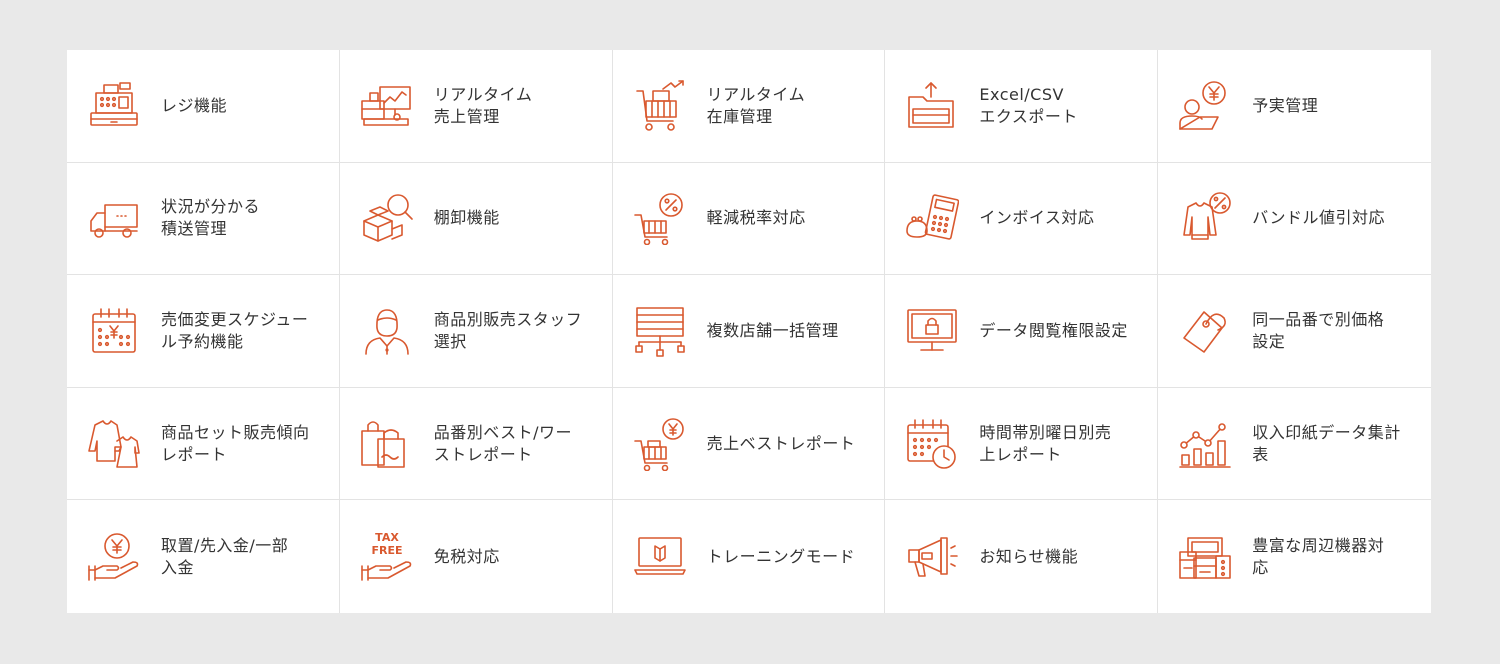 The image size is (1500, 664). I want to click on feature-label: データ閲覧権限設定, so click(1053, 330).